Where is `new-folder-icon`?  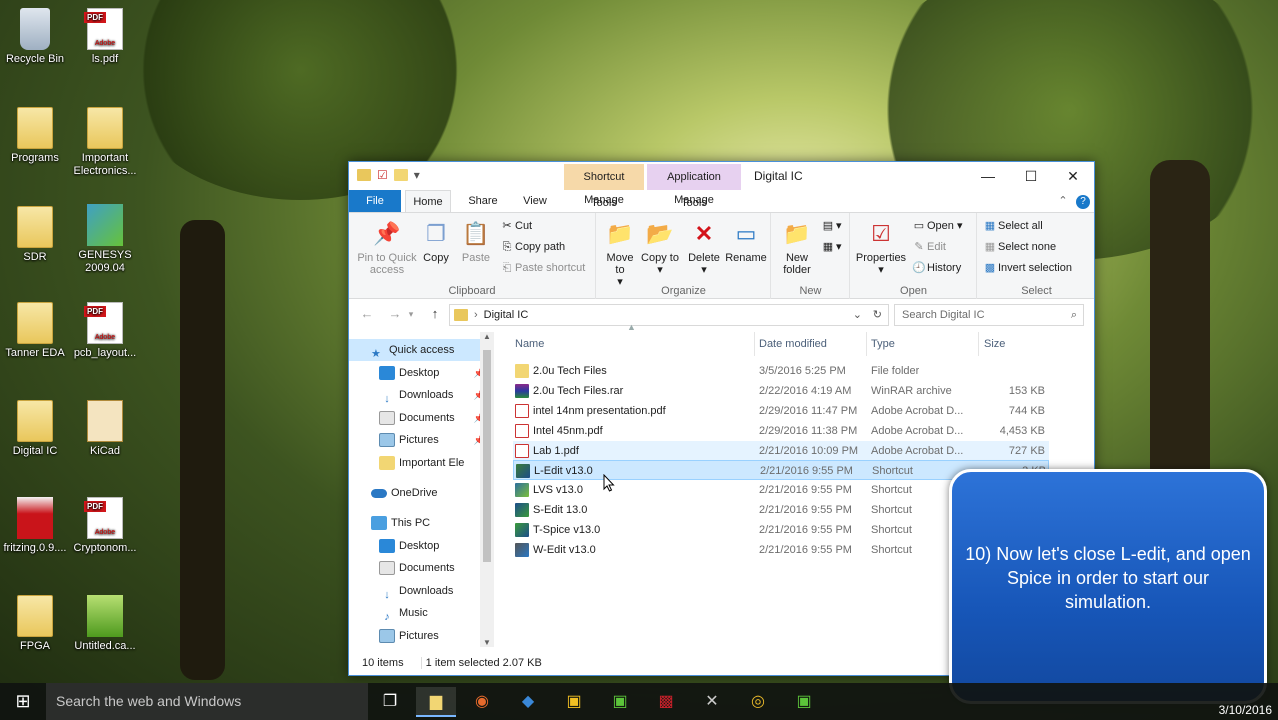
new-folder-icon is located at coordinates (400, 175).